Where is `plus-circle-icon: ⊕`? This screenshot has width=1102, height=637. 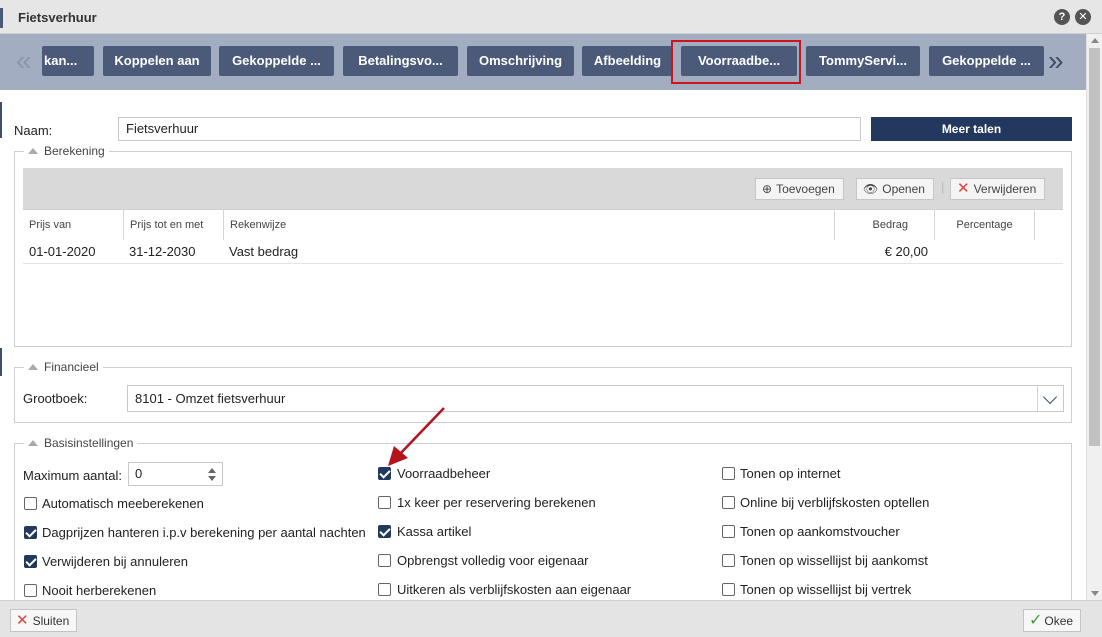 plus-circle-icon: ⊕ is located at coordinates (767, 189).